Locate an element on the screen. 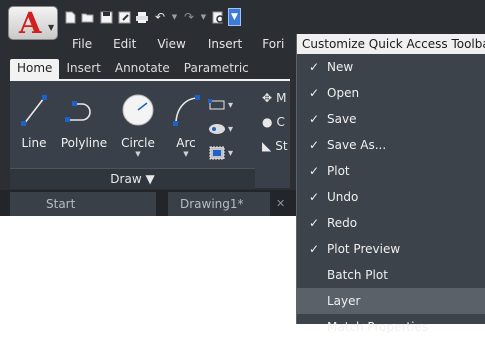  polyline-tool: Polyline is located at coordinates (84, 120).